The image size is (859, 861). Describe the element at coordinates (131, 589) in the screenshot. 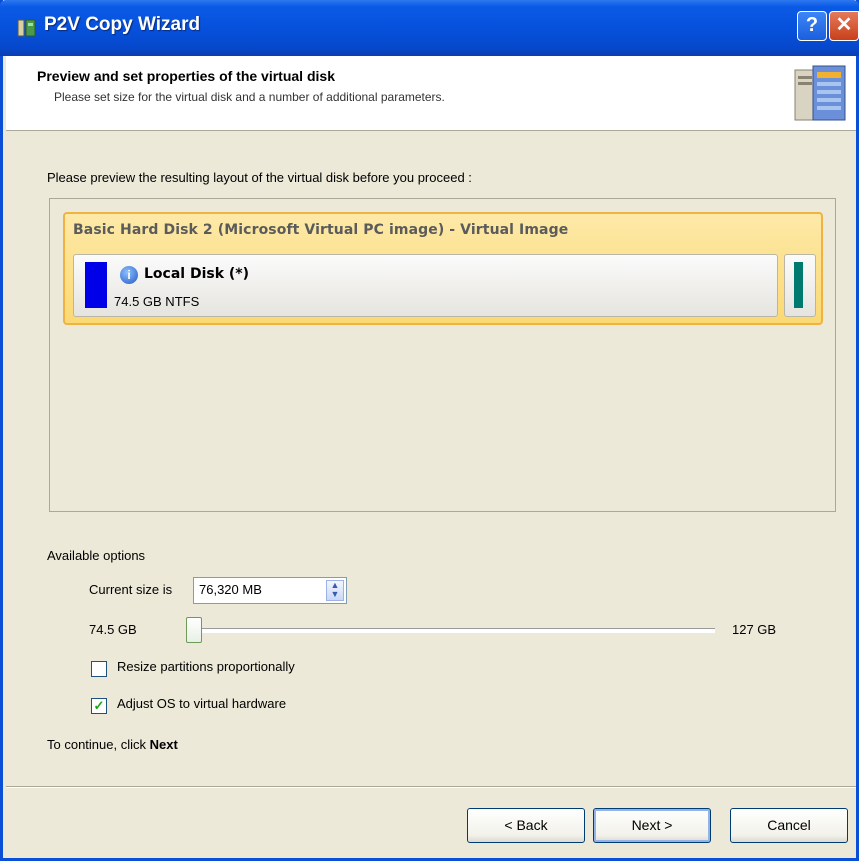

I see `current-size-label: Current size is` at that location.